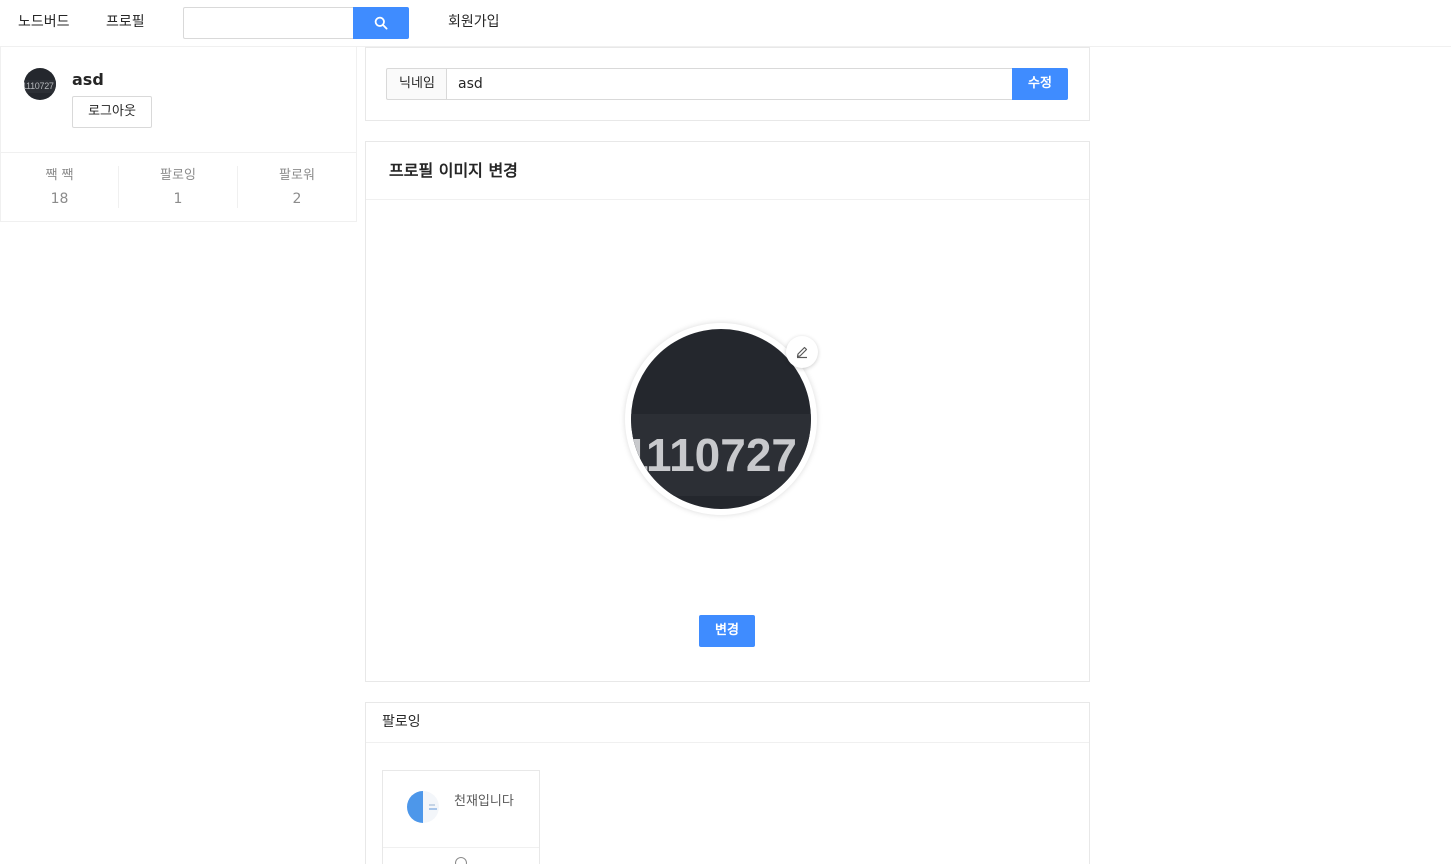 The image size is (1451, 864). I want to click on following-name: 천재입니다, so click(484, 801).